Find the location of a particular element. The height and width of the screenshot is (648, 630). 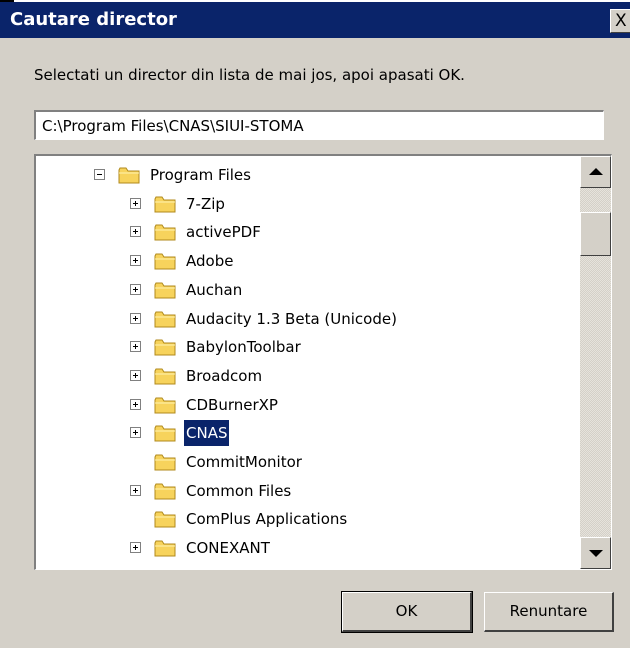

tree-item-label: CommitMonitor is located at coordinates (244, 462).